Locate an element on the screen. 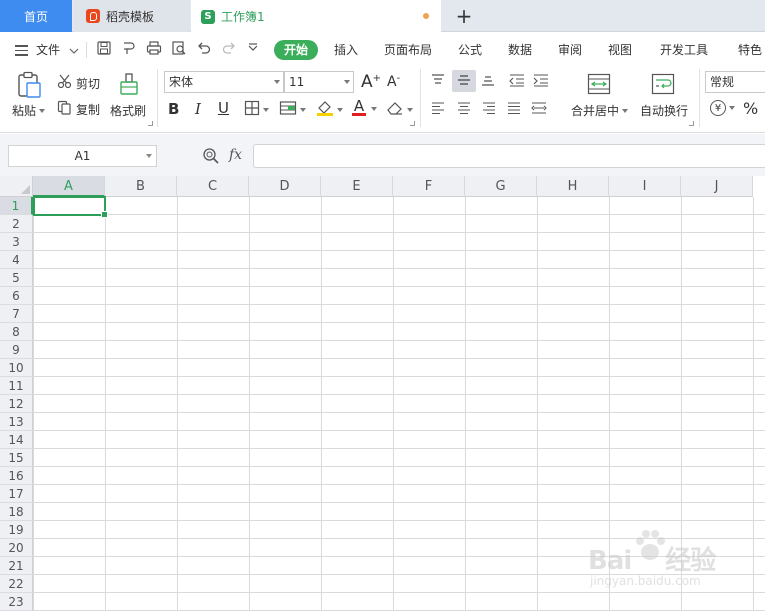 The height and width of the screenshot is (611, 765). select-all-button is located at coordinates (16, 186).